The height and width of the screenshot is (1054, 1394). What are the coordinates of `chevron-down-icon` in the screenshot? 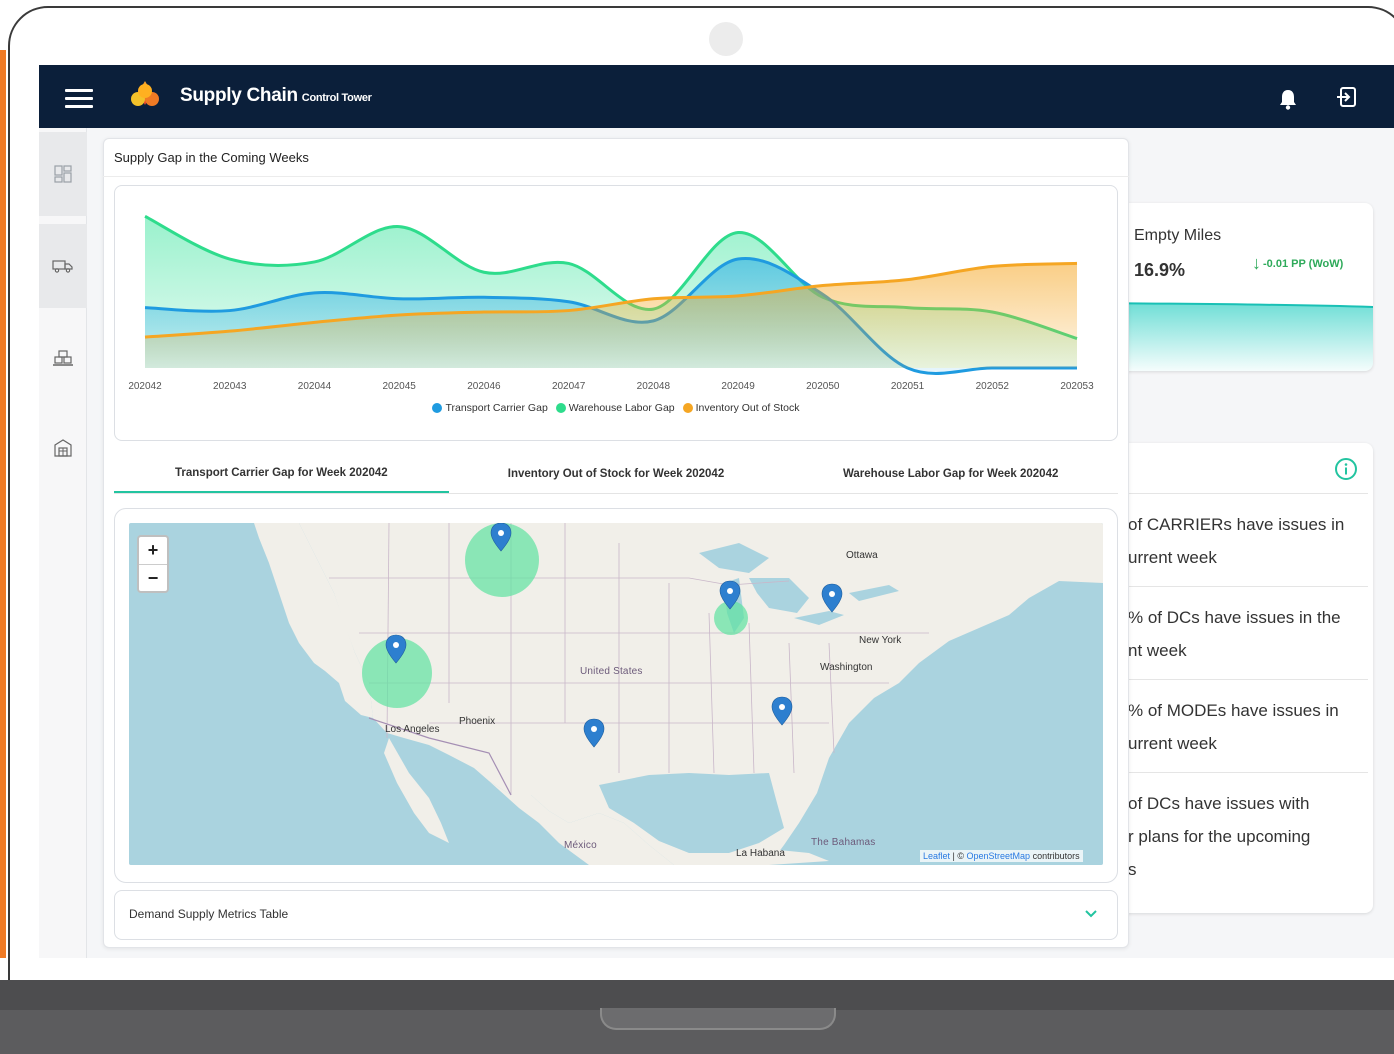 It's located at (1091, 914).